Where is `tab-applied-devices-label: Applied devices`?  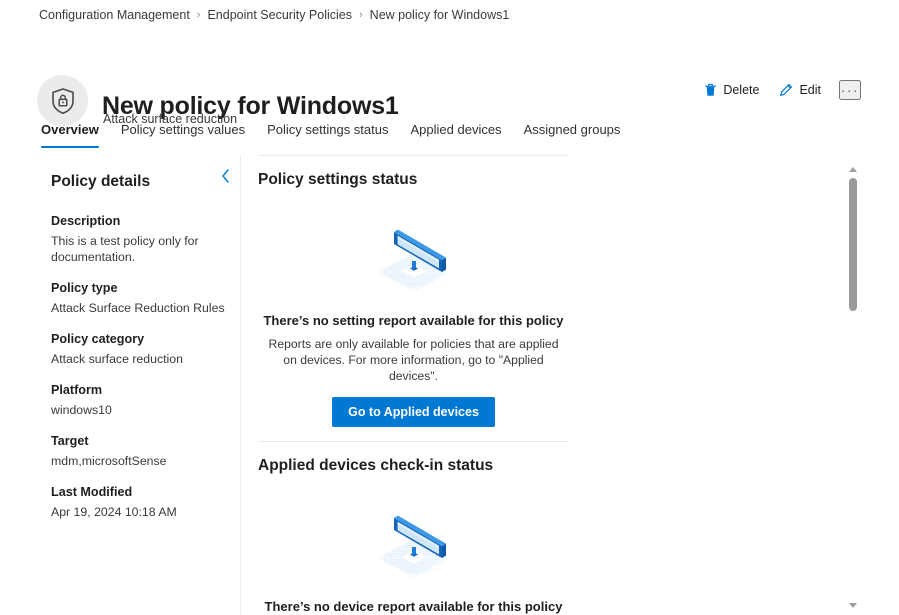
tab-applied-devices-label: Applied devices is located at coordinates (456, 129).